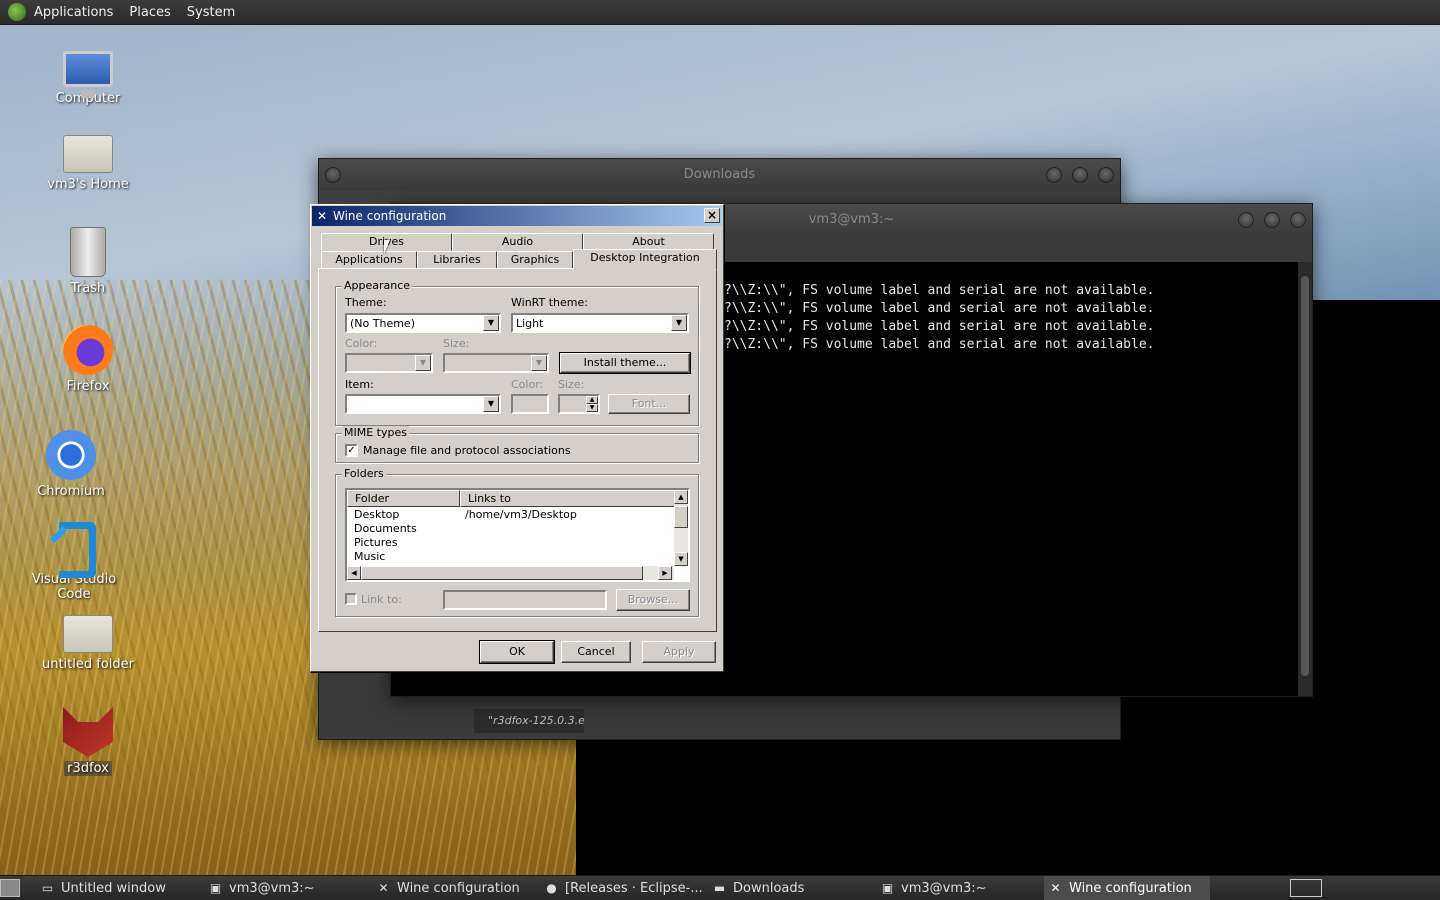 Image resolution: width=1440 pixels, height=900 pixels. I want to click on column-header-links-to: Links to, so click(567, 498).